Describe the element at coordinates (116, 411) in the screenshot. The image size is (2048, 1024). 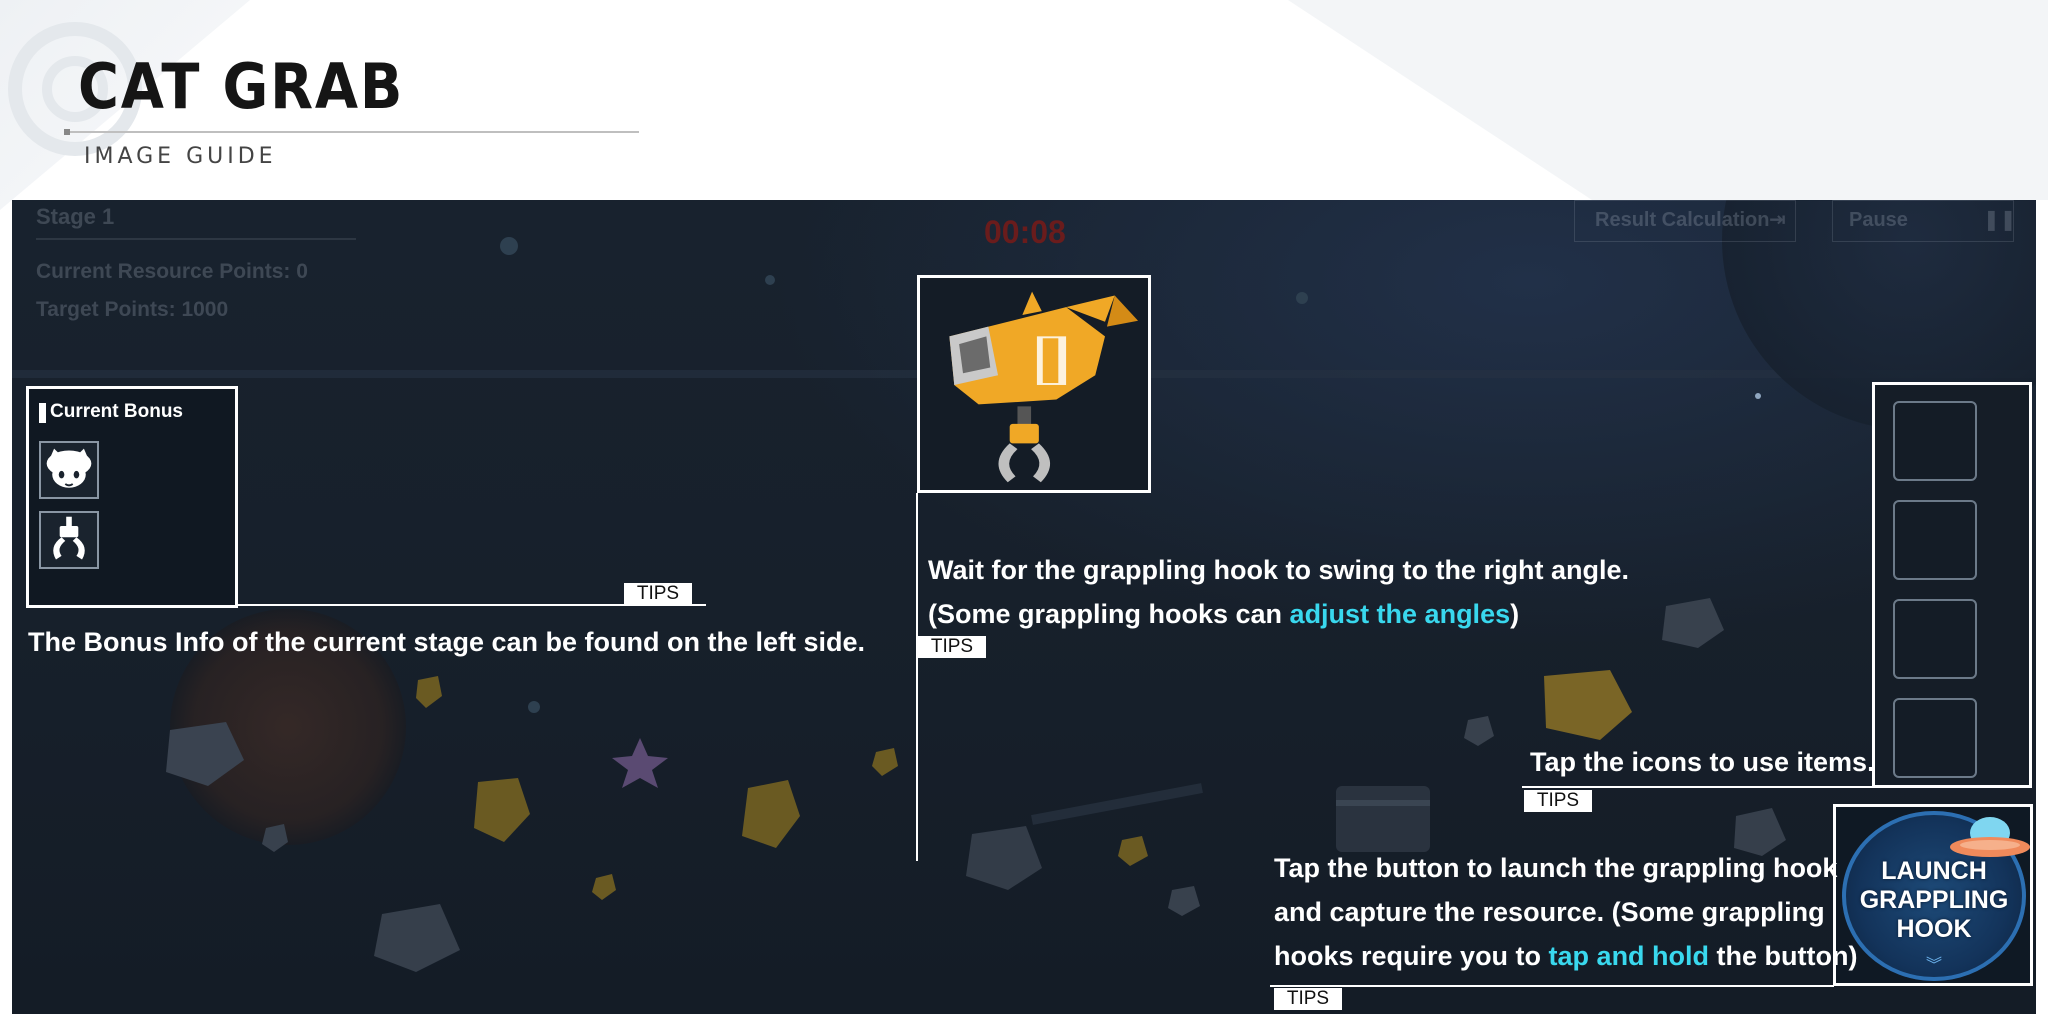
I see `bonus-title: Current Bonus` at that location.